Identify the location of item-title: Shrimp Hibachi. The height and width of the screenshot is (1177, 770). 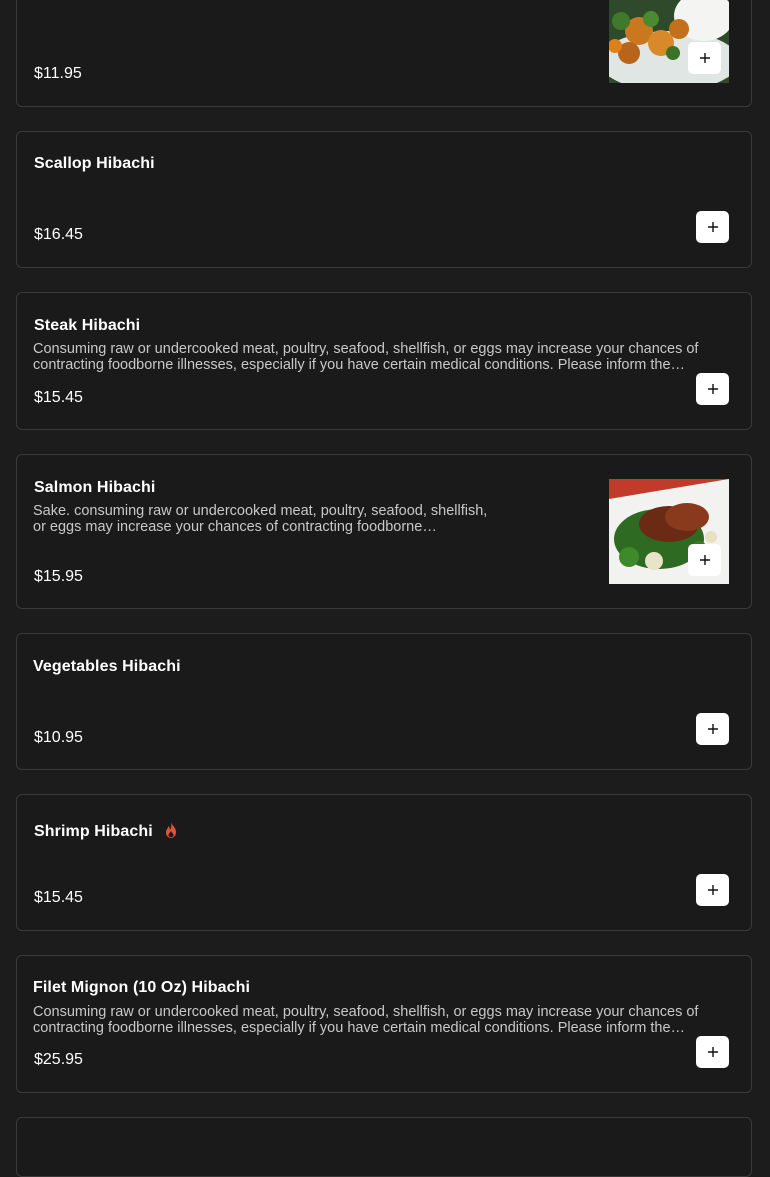
(93, 831).